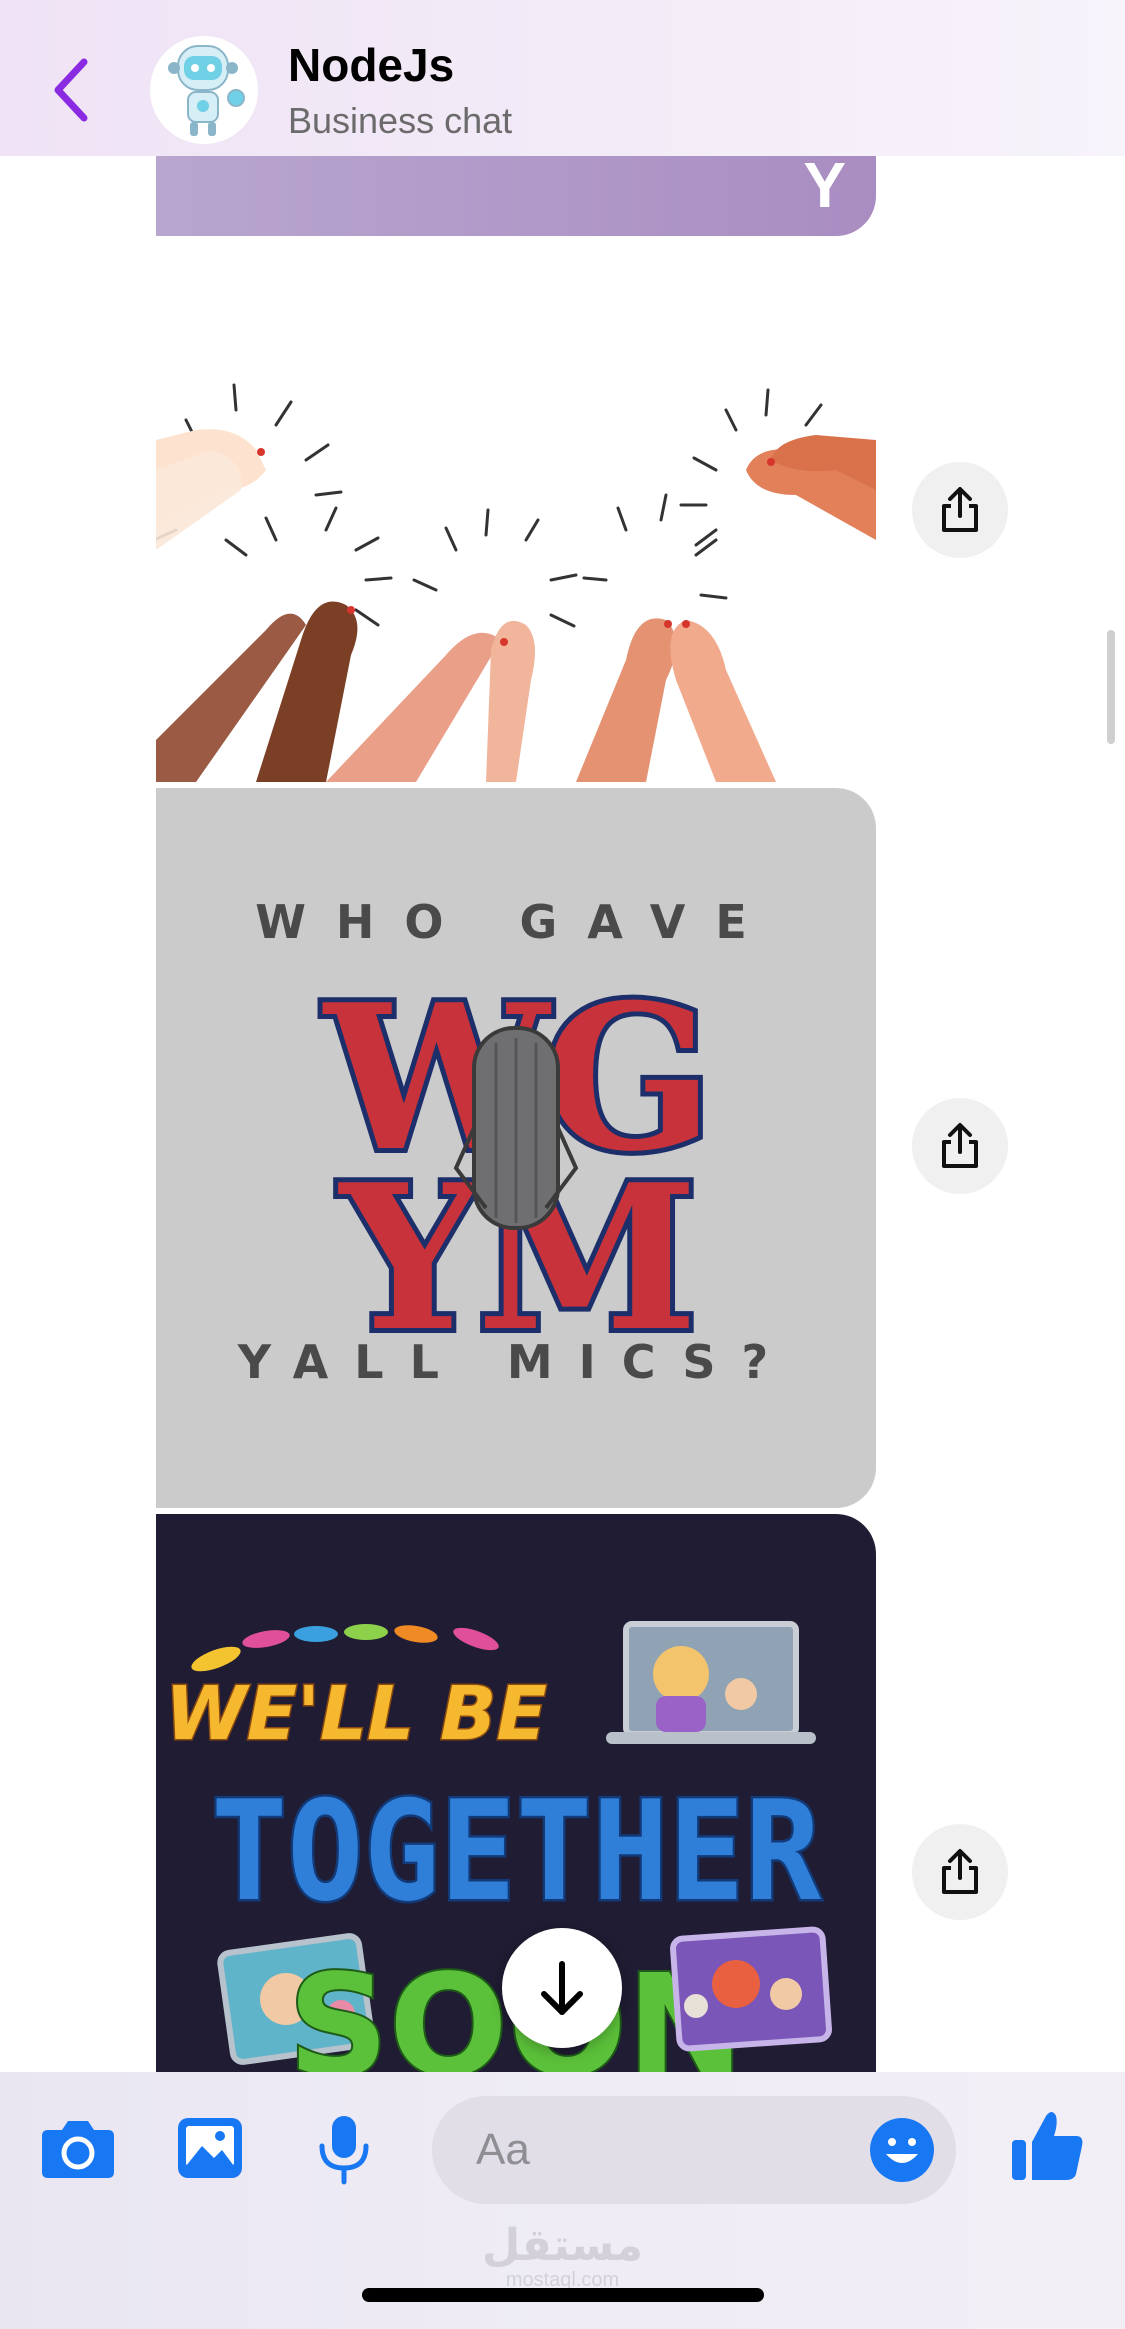 Image resolution: width=1125 pixels, height=2329 pixels. I want to click on camera-icon, so click(78, 2149).